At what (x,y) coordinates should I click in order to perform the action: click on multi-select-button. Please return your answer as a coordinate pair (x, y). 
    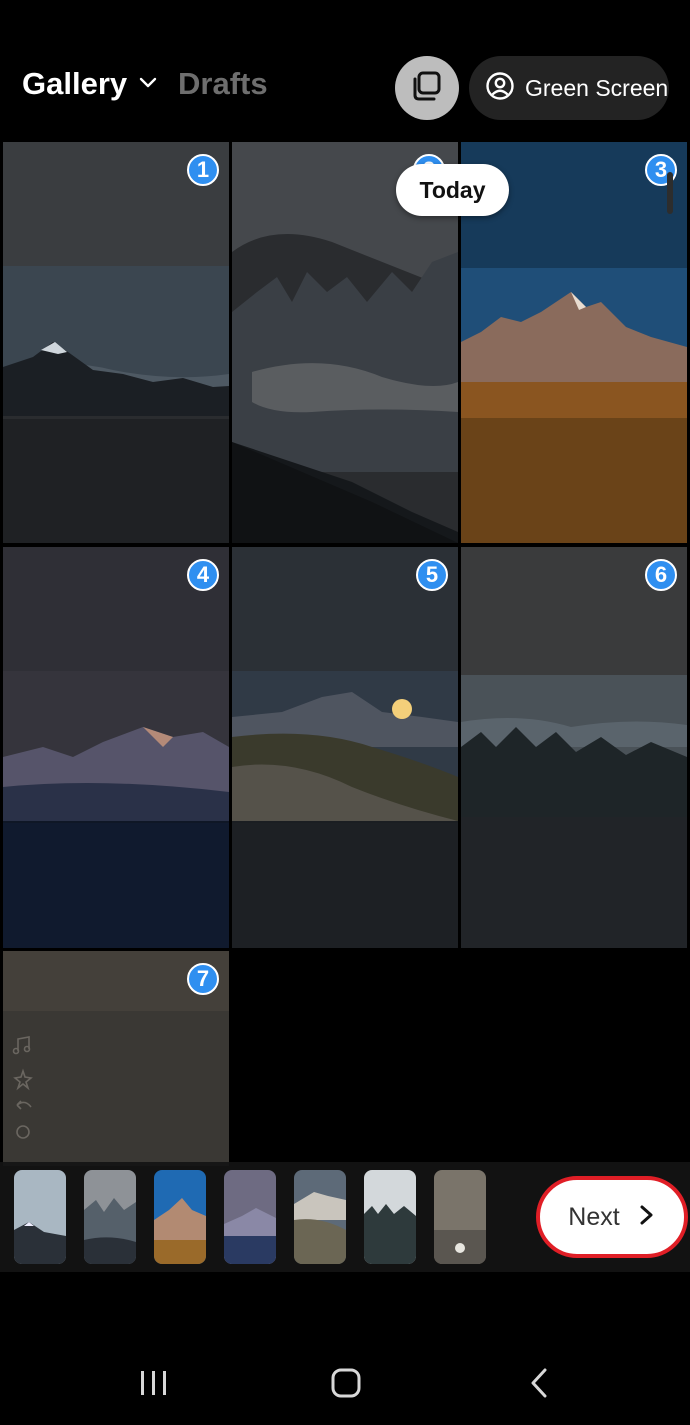
    Looking at the image, I should click on (427, 88).